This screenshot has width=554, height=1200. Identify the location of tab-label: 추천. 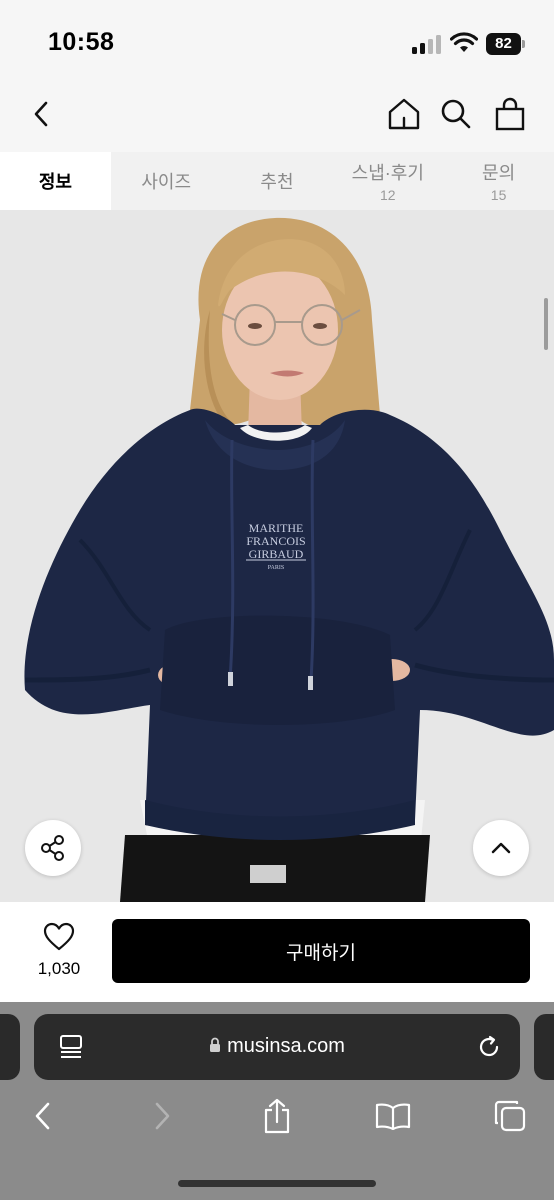
(277, 182).